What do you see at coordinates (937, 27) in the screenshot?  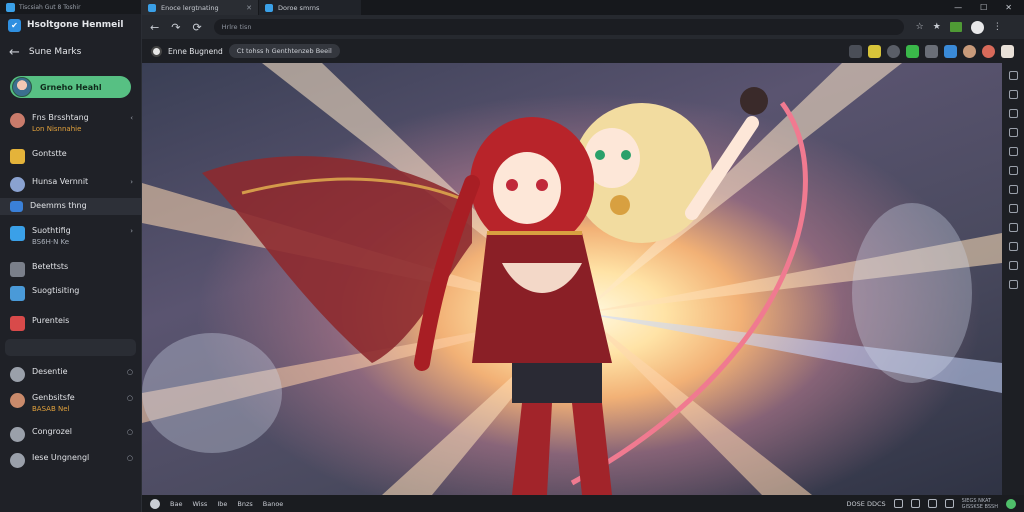 I see `favorites-icon: ★` at bounding box center [937, 27].